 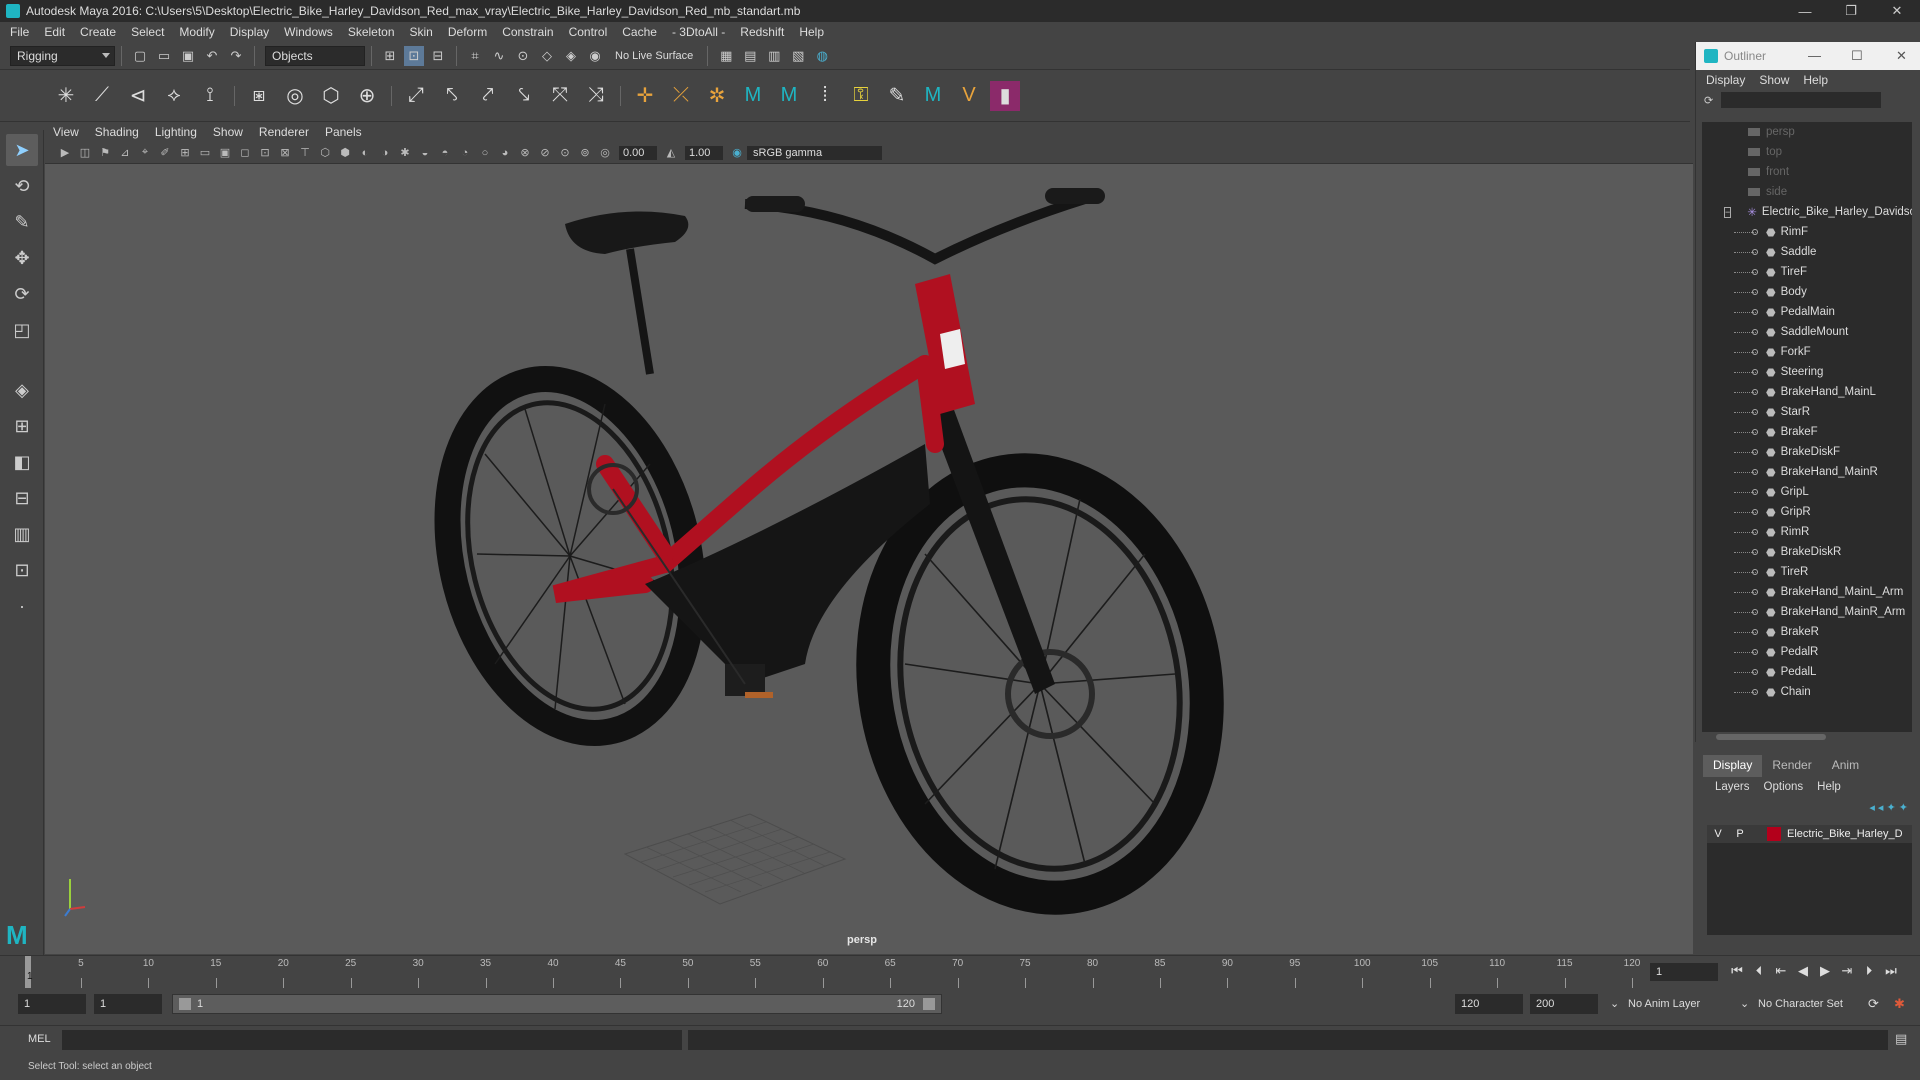 What do you see at coordinates (737, 153) in the screenshot?
I see `color-management-icon: ◉` at bounding box center [737, 153].